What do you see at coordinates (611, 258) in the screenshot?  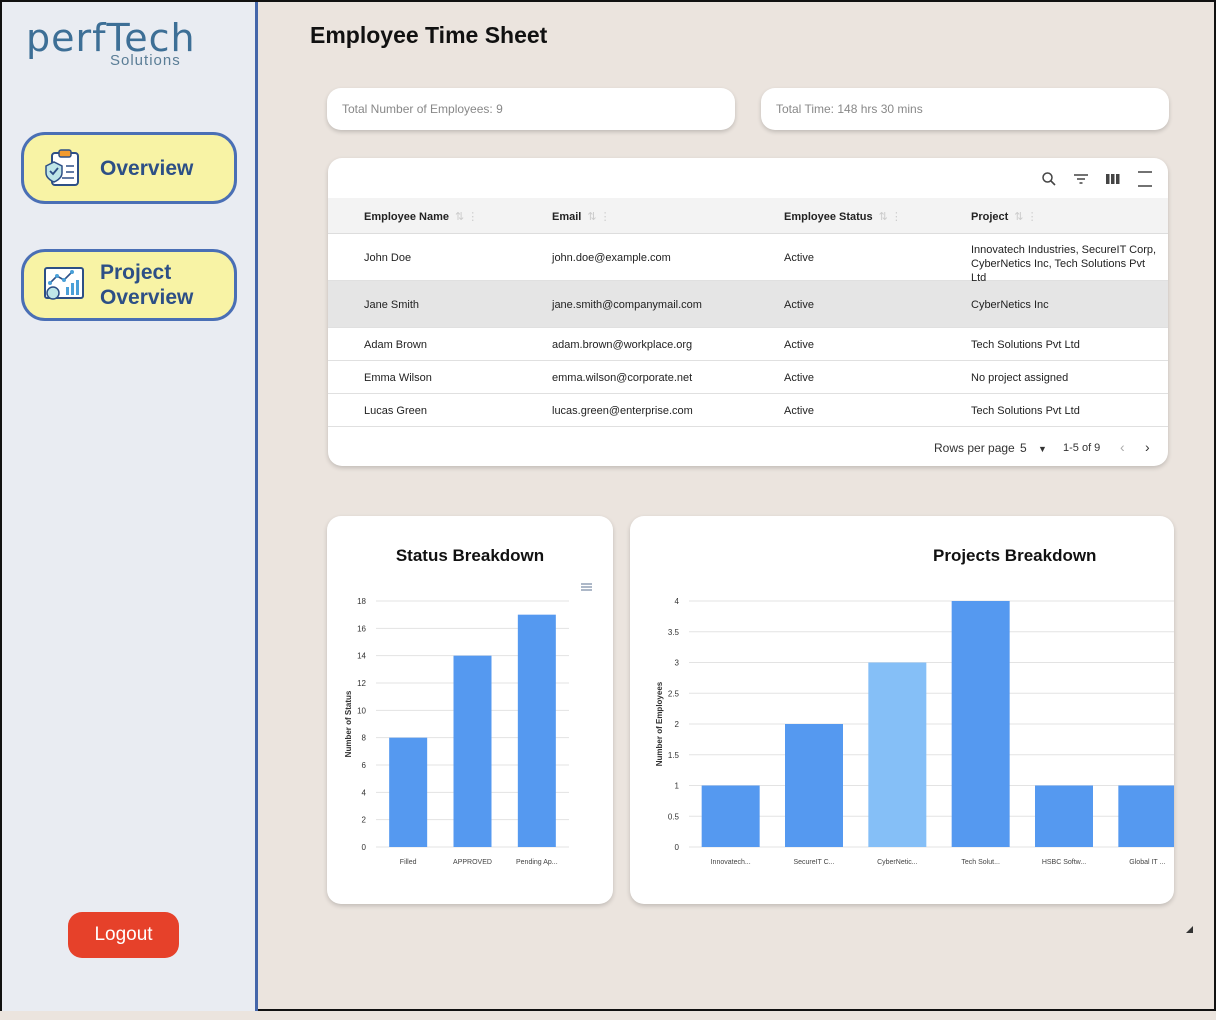 I see `cell-email: john.doe@example.com` at bounding box center [611, 258].